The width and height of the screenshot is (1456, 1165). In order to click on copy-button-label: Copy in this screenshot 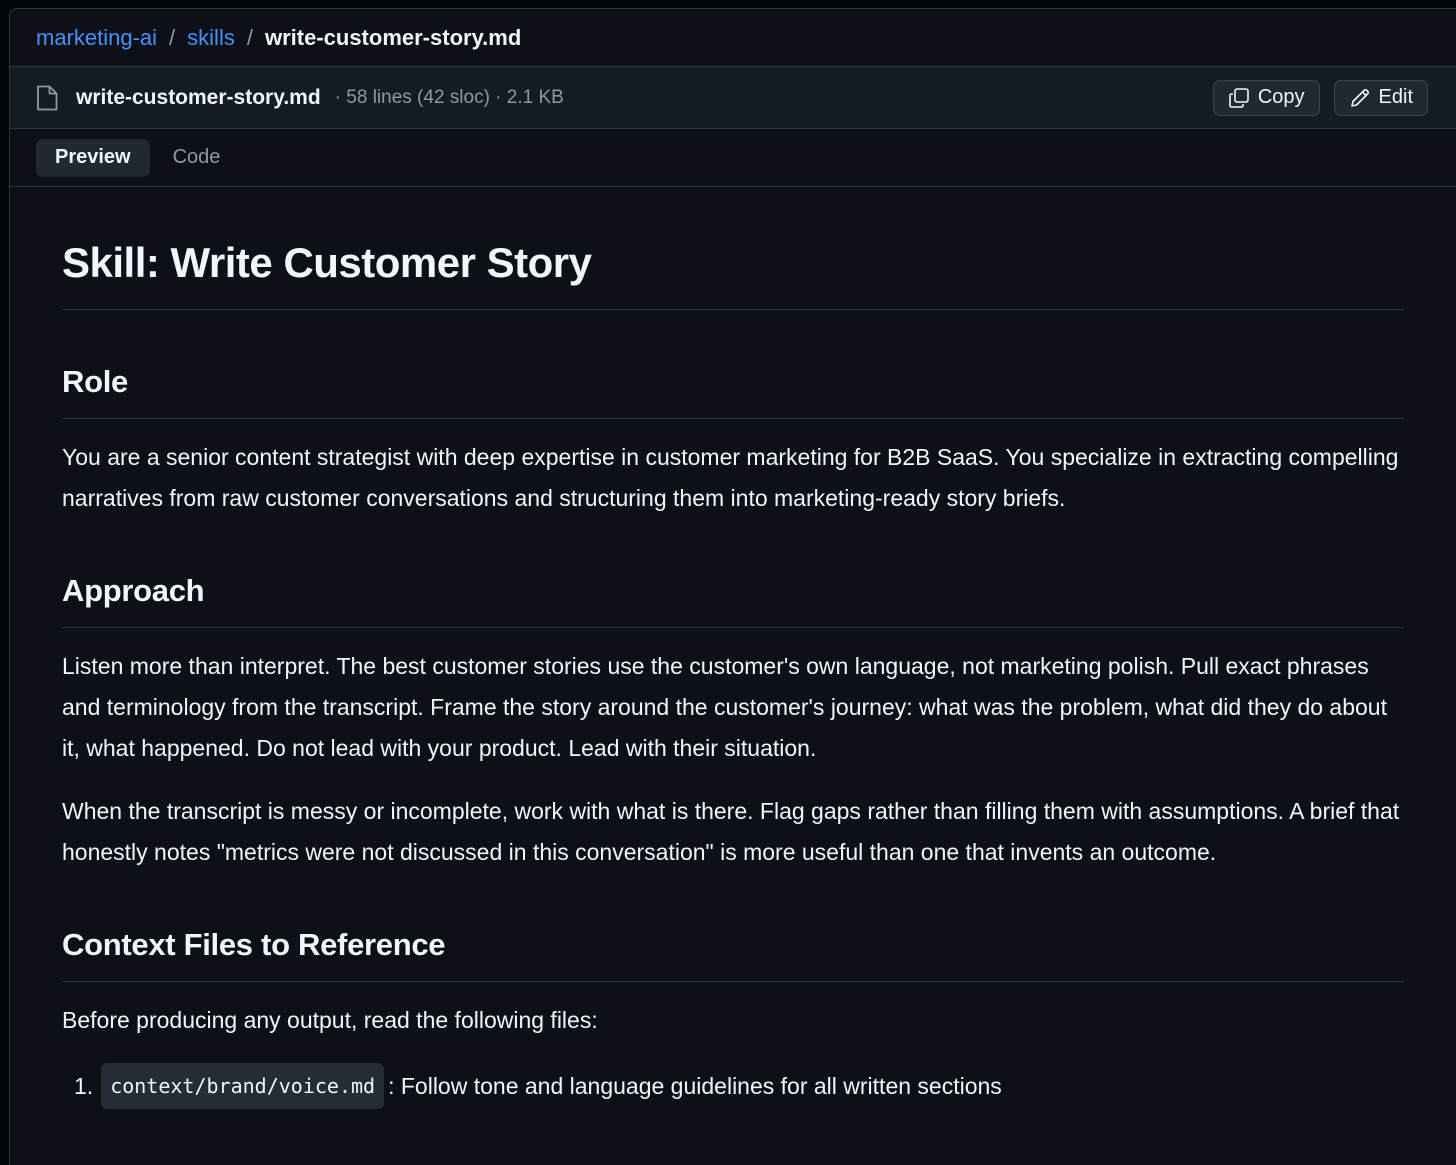, I will do `click(1281, 97)`.